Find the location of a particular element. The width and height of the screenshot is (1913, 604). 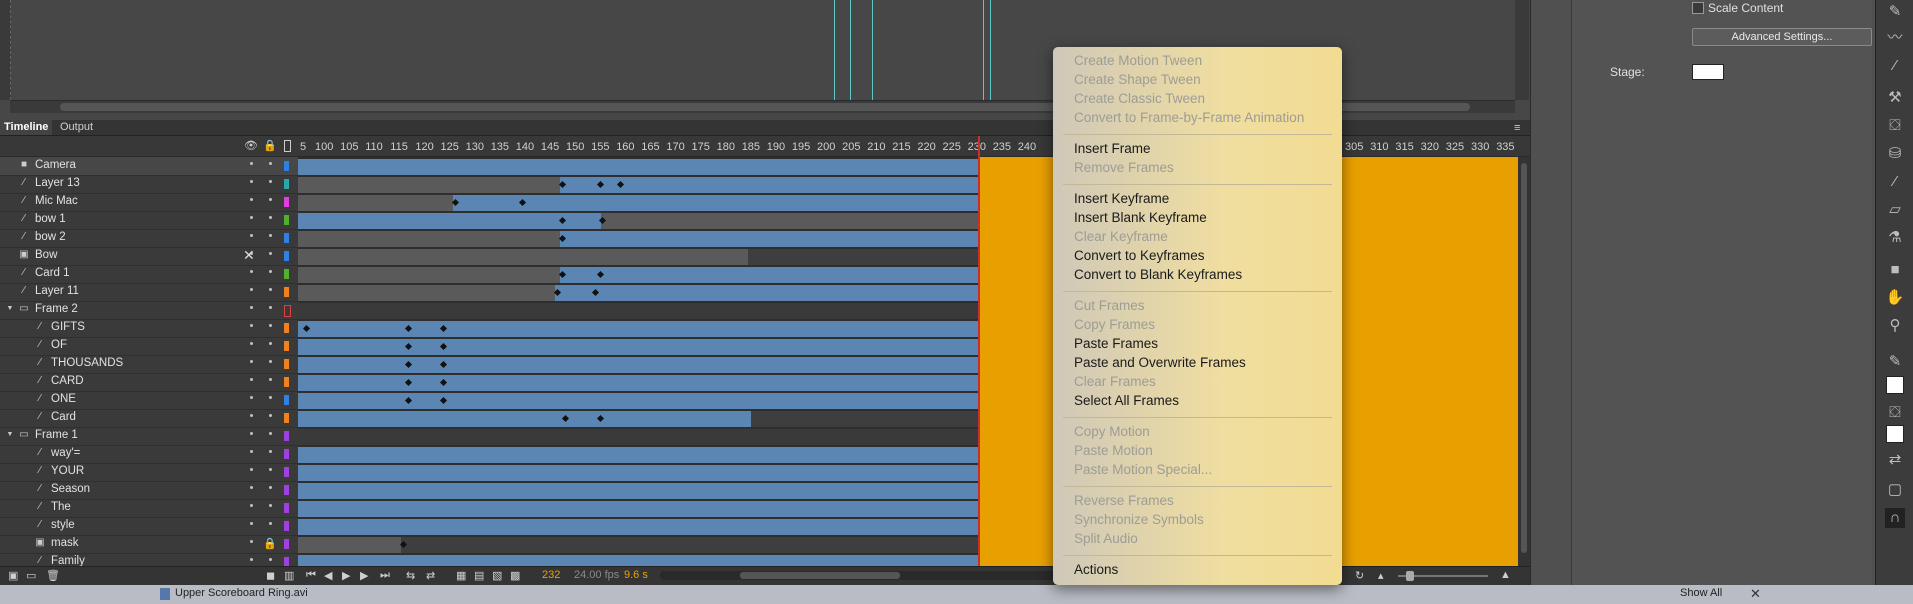

frame-zoom-slider is located at coordinates (1443, 576).